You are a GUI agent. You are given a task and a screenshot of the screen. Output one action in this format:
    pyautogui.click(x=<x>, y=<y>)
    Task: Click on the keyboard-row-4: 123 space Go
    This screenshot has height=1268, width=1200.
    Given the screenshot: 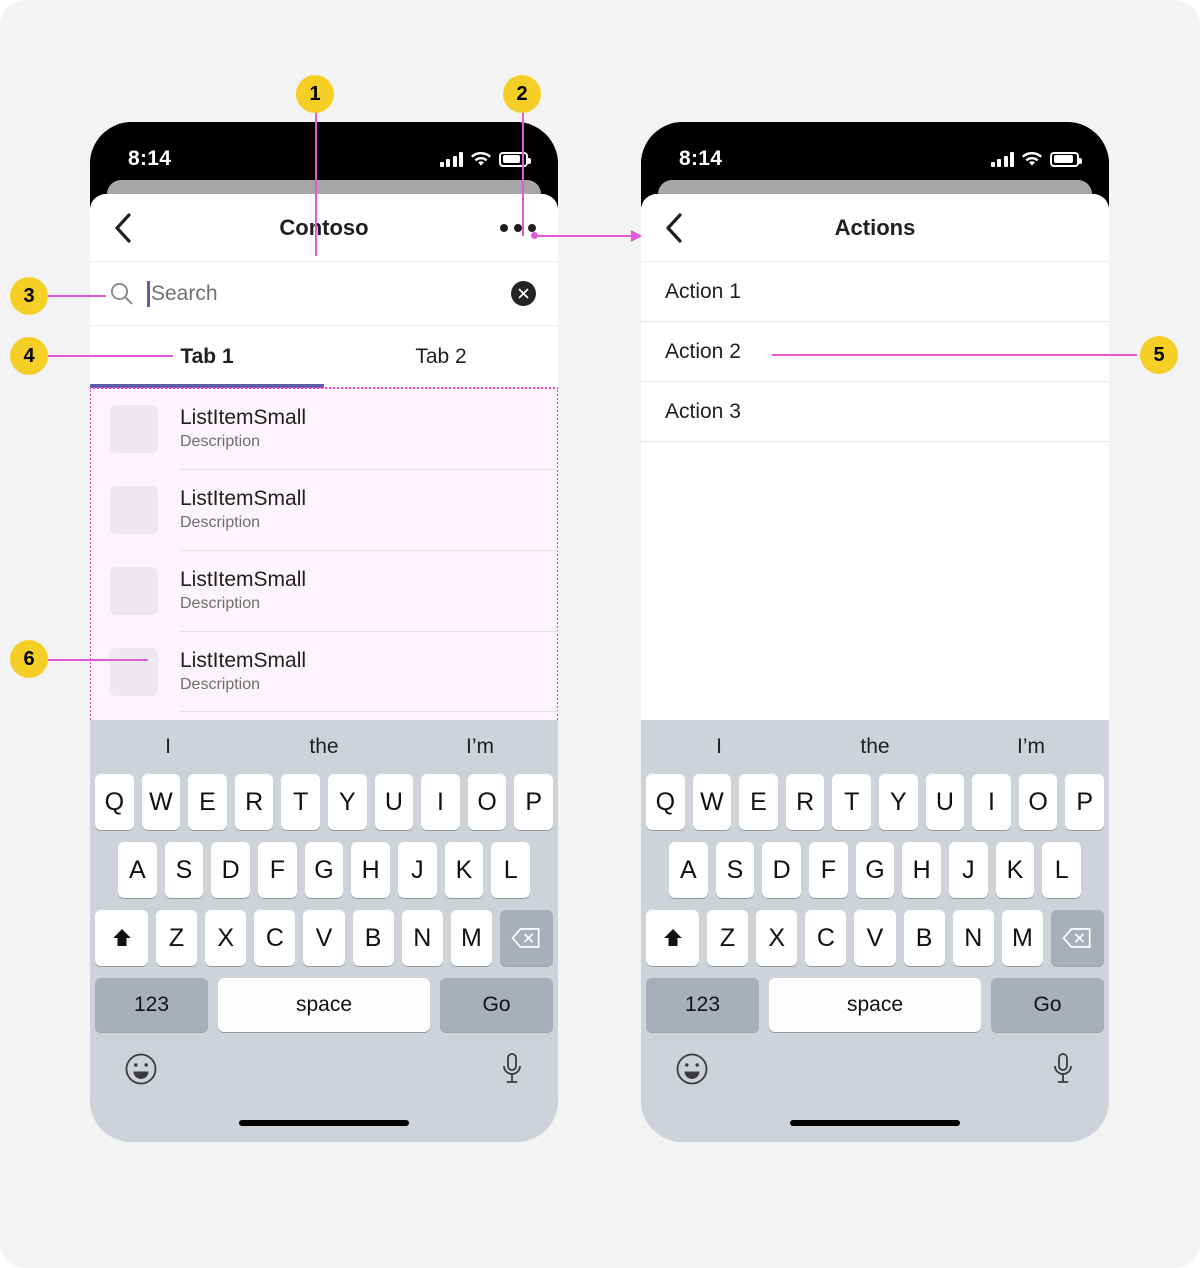 What is the action you would take?
    pyautogui.click(x=875, y=1005)
    